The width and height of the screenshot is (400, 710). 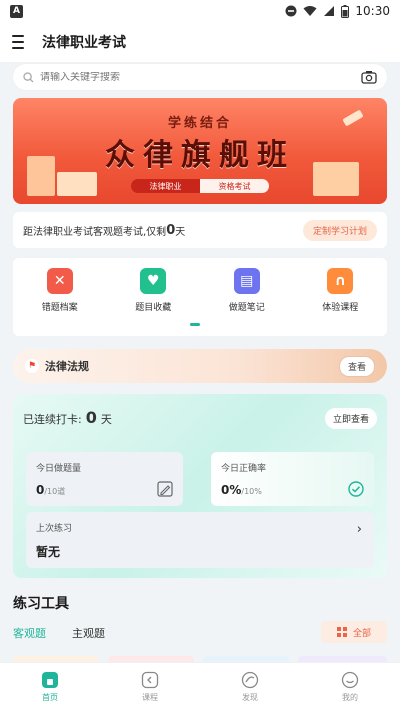 I want to click on notes-book-icon: ▤, so click(x=246, y=281).